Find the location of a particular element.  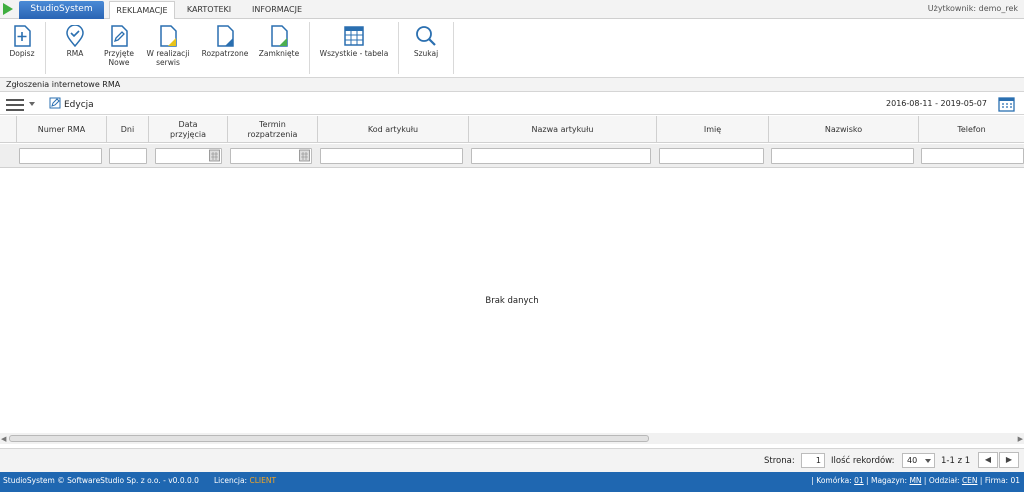

dopisz-button: Dopisz is located at coordinates (22, 50).